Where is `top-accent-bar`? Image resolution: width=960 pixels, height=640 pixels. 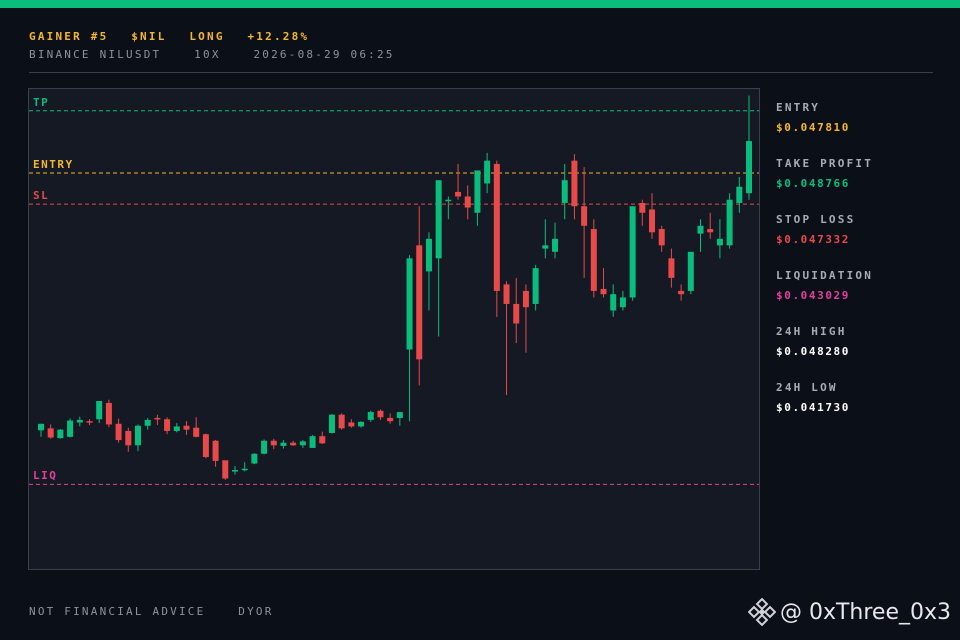 top-accent-bar is located at coordinates (480, 4).